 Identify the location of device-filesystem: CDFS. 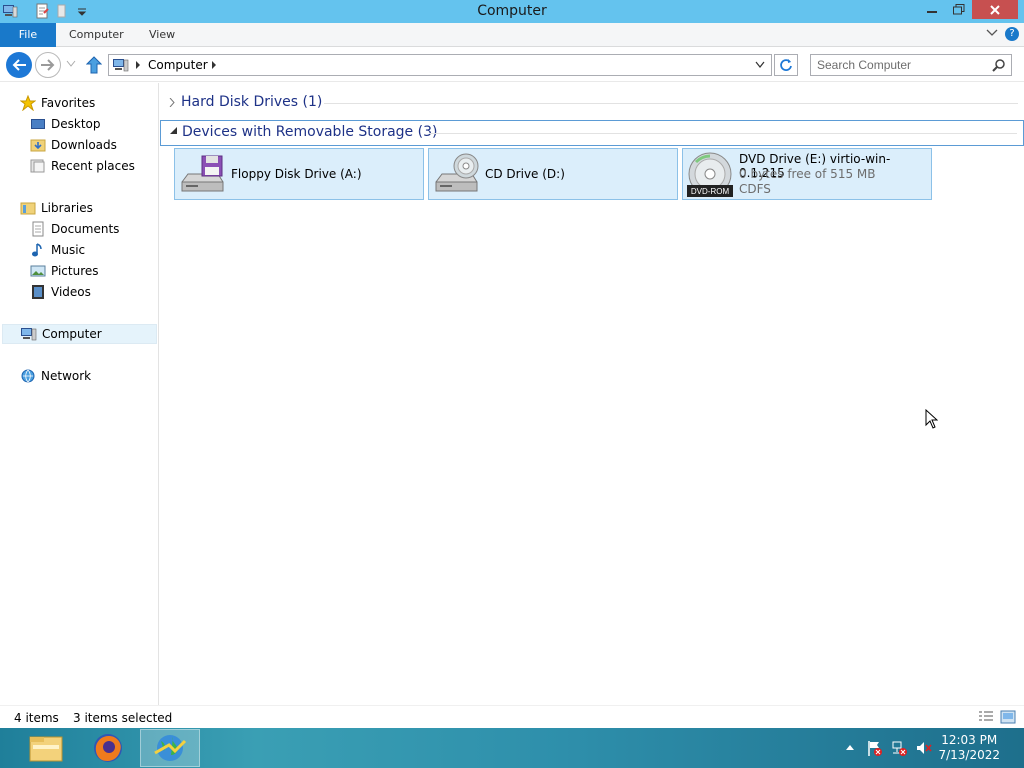
(755, 189).